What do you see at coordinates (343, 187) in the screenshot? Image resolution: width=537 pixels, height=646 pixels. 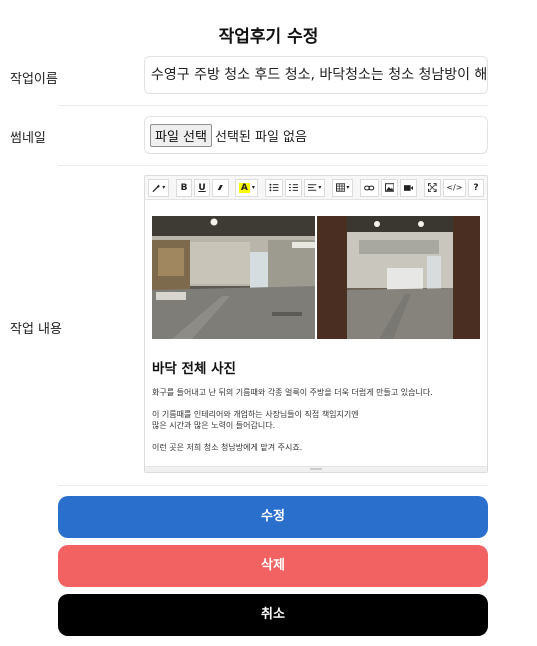 I see `table-icon: ▾` at bounding box center [343, 187].